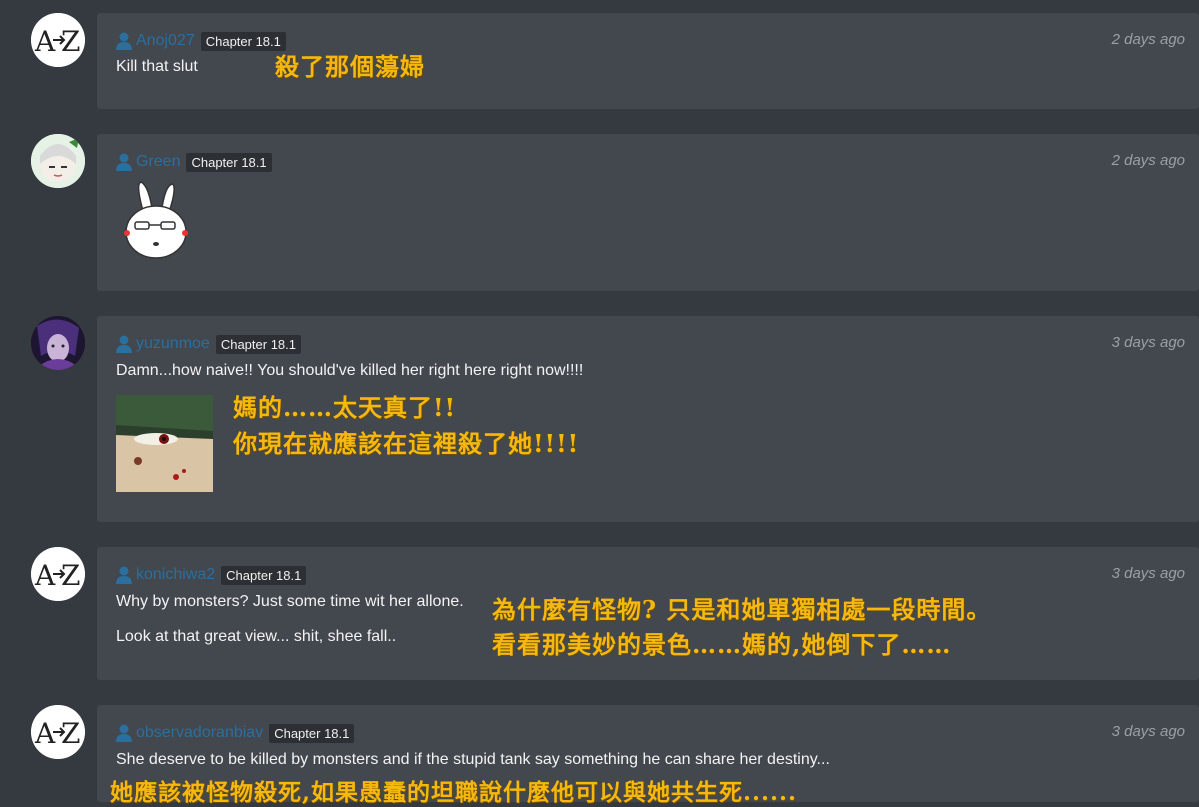 This screenshot has width=1199, height=807. I want to click on comment-header: yuzunmoe Chapter 18.1, so click(208, 344).